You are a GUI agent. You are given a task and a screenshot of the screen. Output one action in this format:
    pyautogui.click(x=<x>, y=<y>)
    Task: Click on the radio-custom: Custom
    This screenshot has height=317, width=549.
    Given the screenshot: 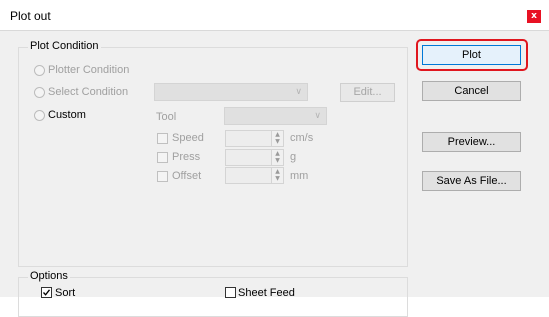 What is the action you would take?
    pyautogui.click(x=60, y=115)
    